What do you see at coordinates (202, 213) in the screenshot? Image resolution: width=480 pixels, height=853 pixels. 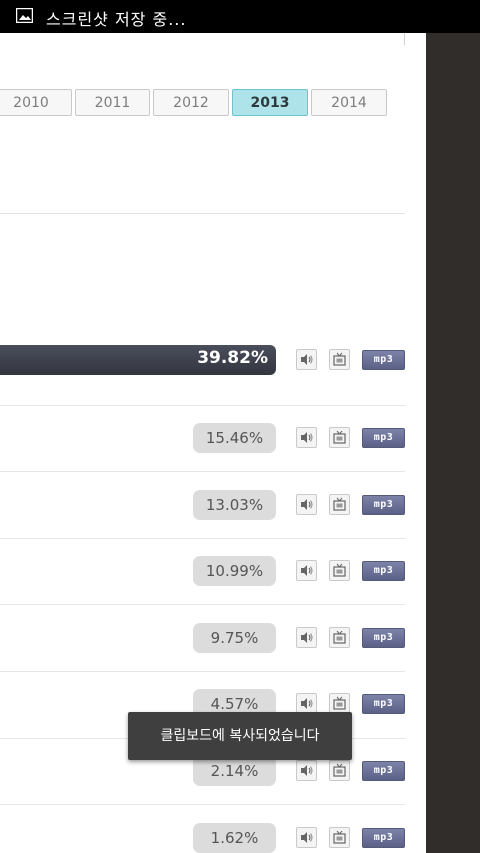 I see `divider` at bounding box center [202, 213].